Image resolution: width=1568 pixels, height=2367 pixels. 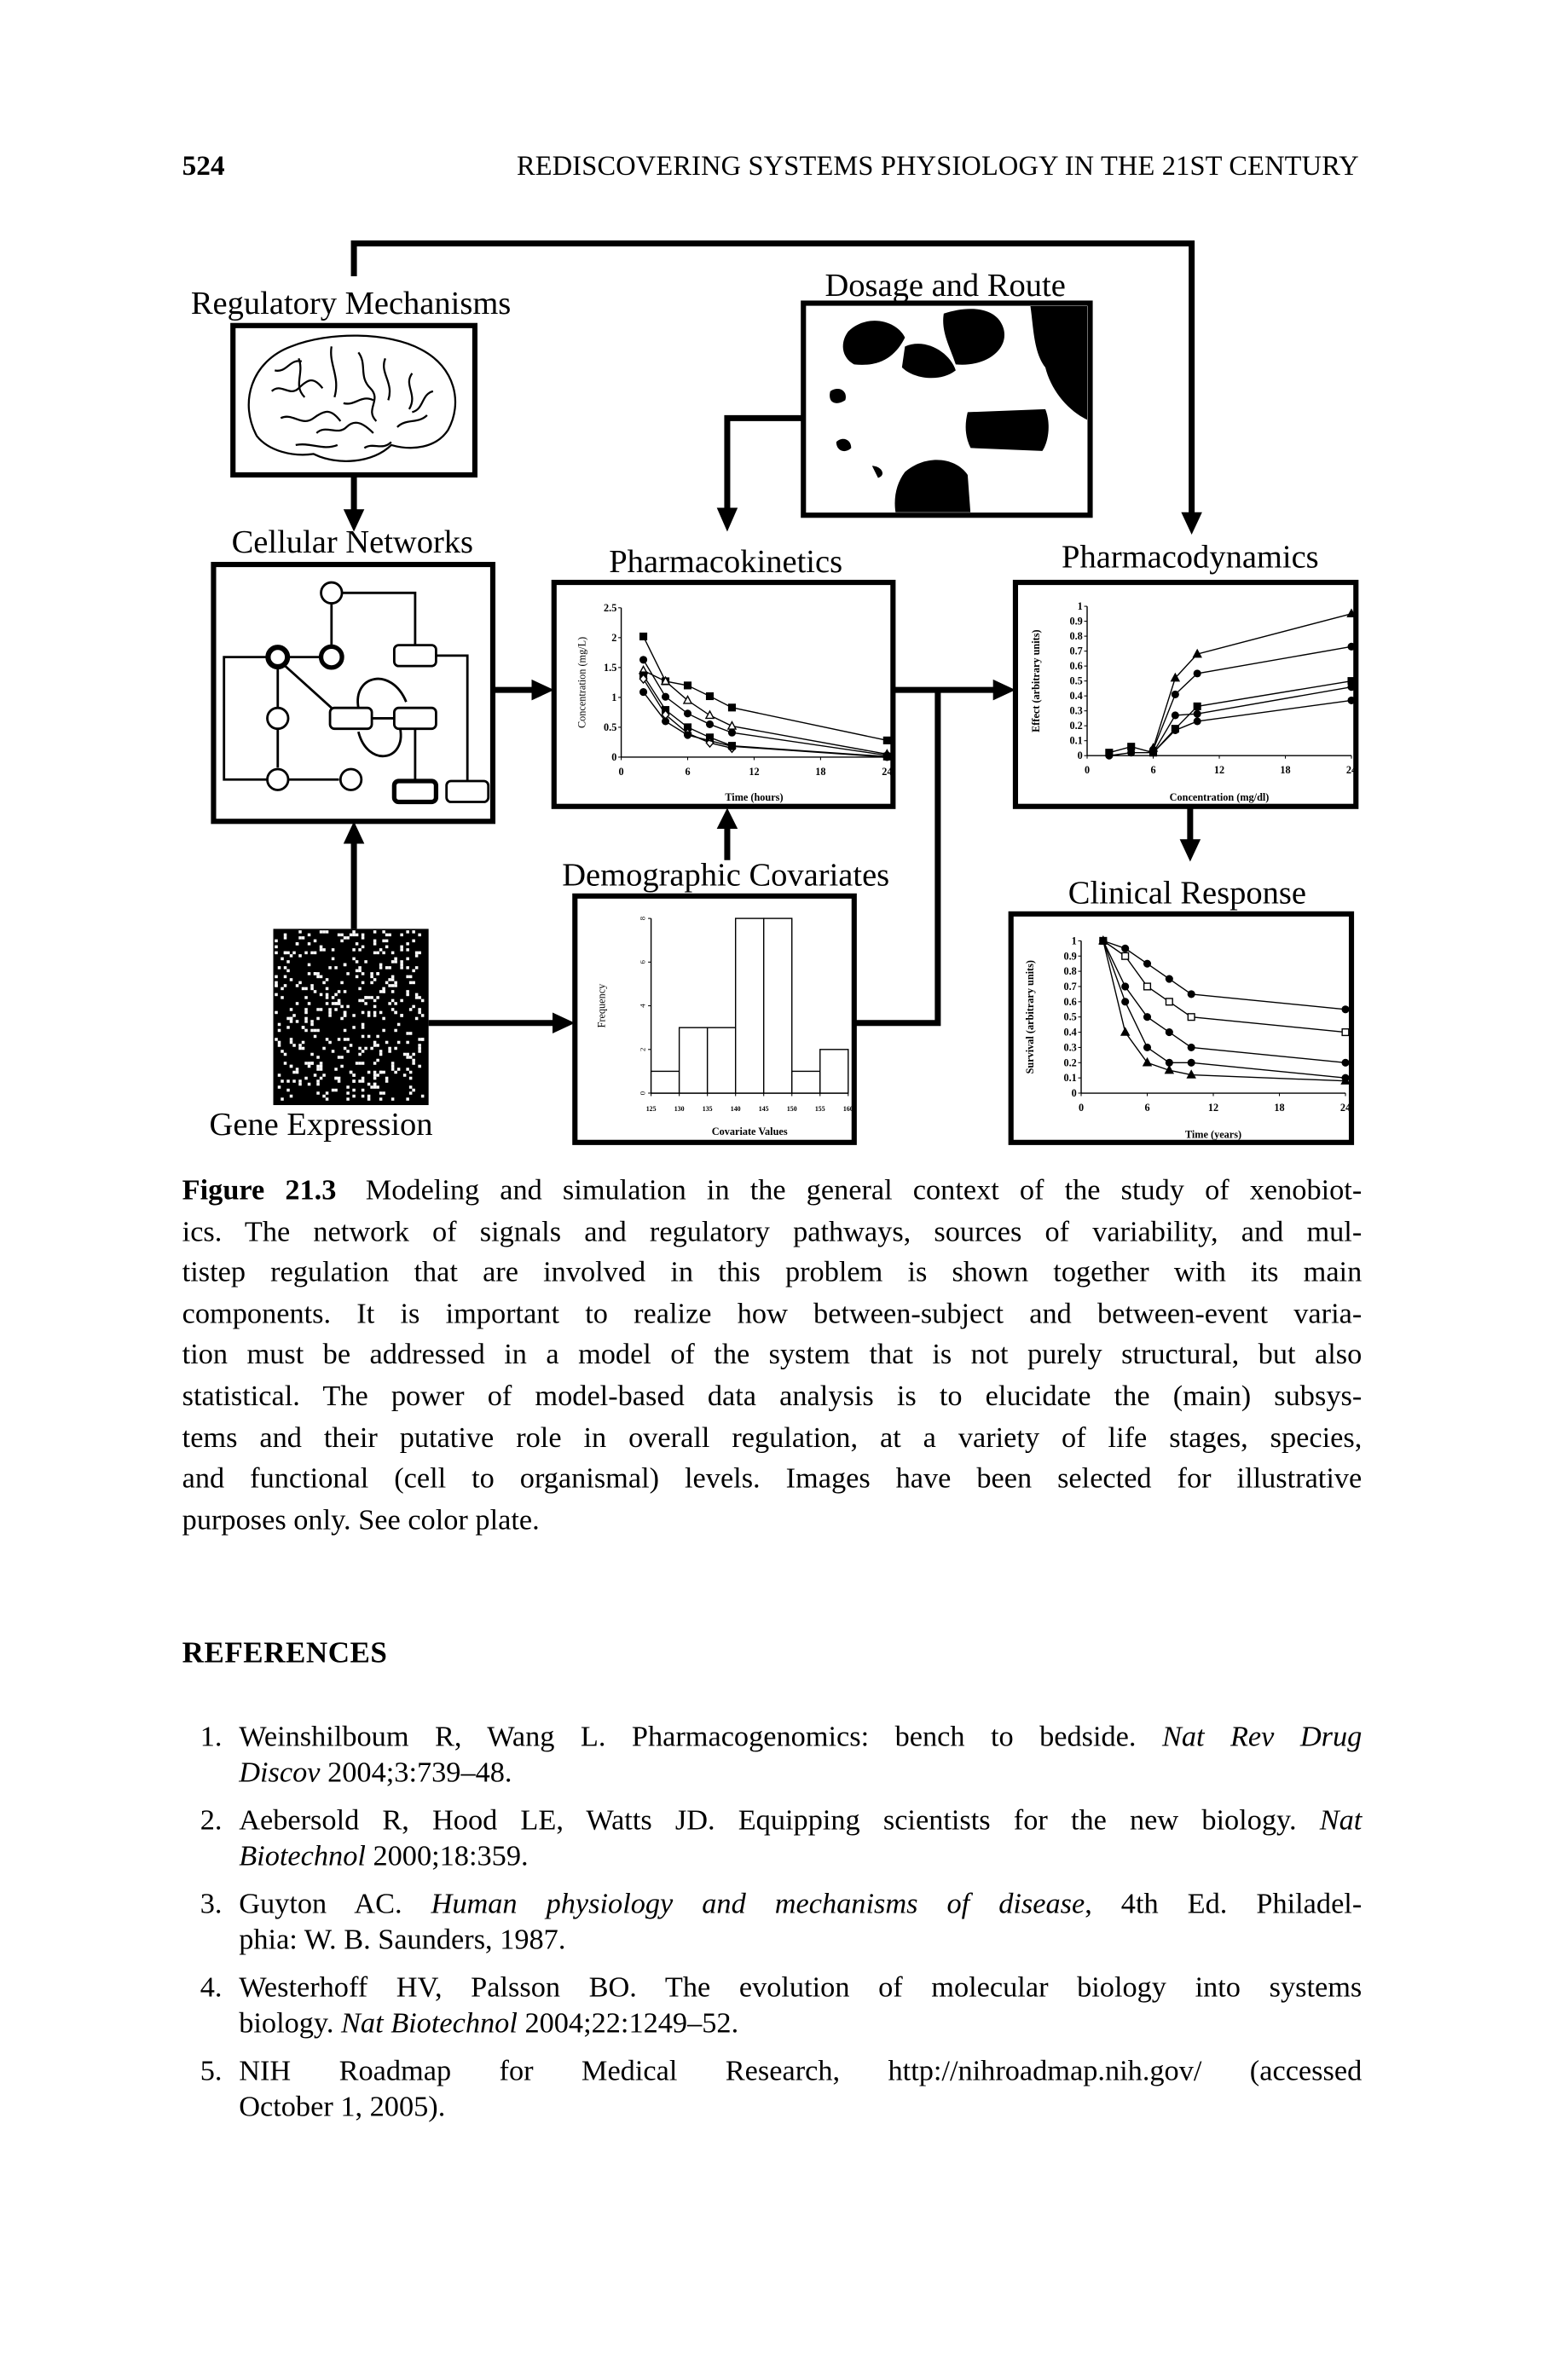 I want to click on y-tick-label: 0.1, so click(x=1069, y=1078).